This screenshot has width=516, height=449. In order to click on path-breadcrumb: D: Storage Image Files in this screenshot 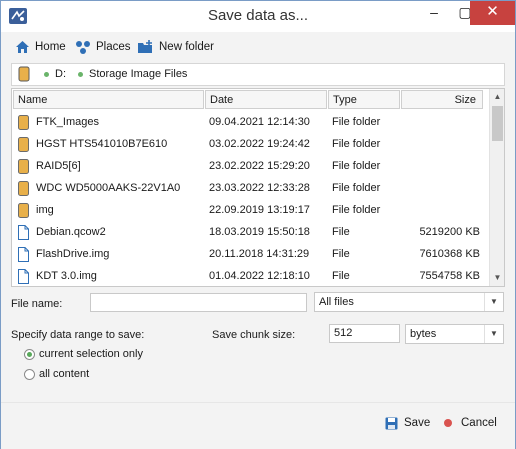, I will do `click(258, 74)`.